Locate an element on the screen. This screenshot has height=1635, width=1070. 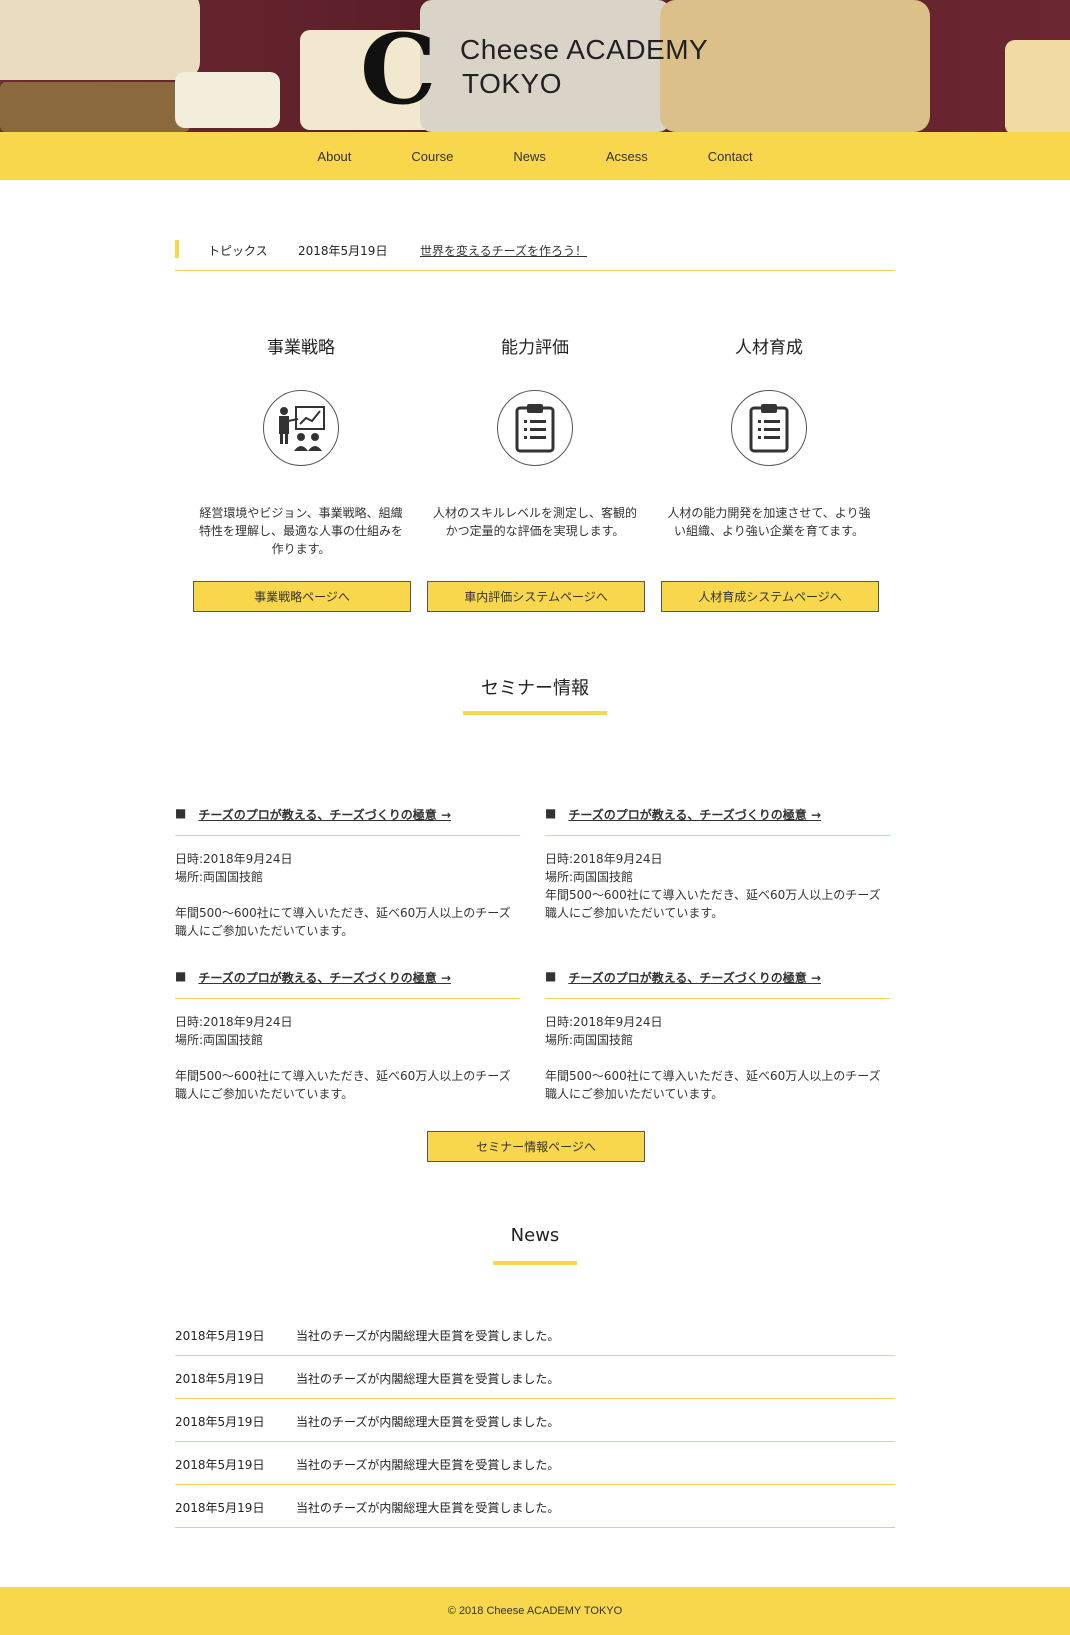
hero-banner: C Cheese ACADEMY TOKYO is located at coordinates (535, 66).